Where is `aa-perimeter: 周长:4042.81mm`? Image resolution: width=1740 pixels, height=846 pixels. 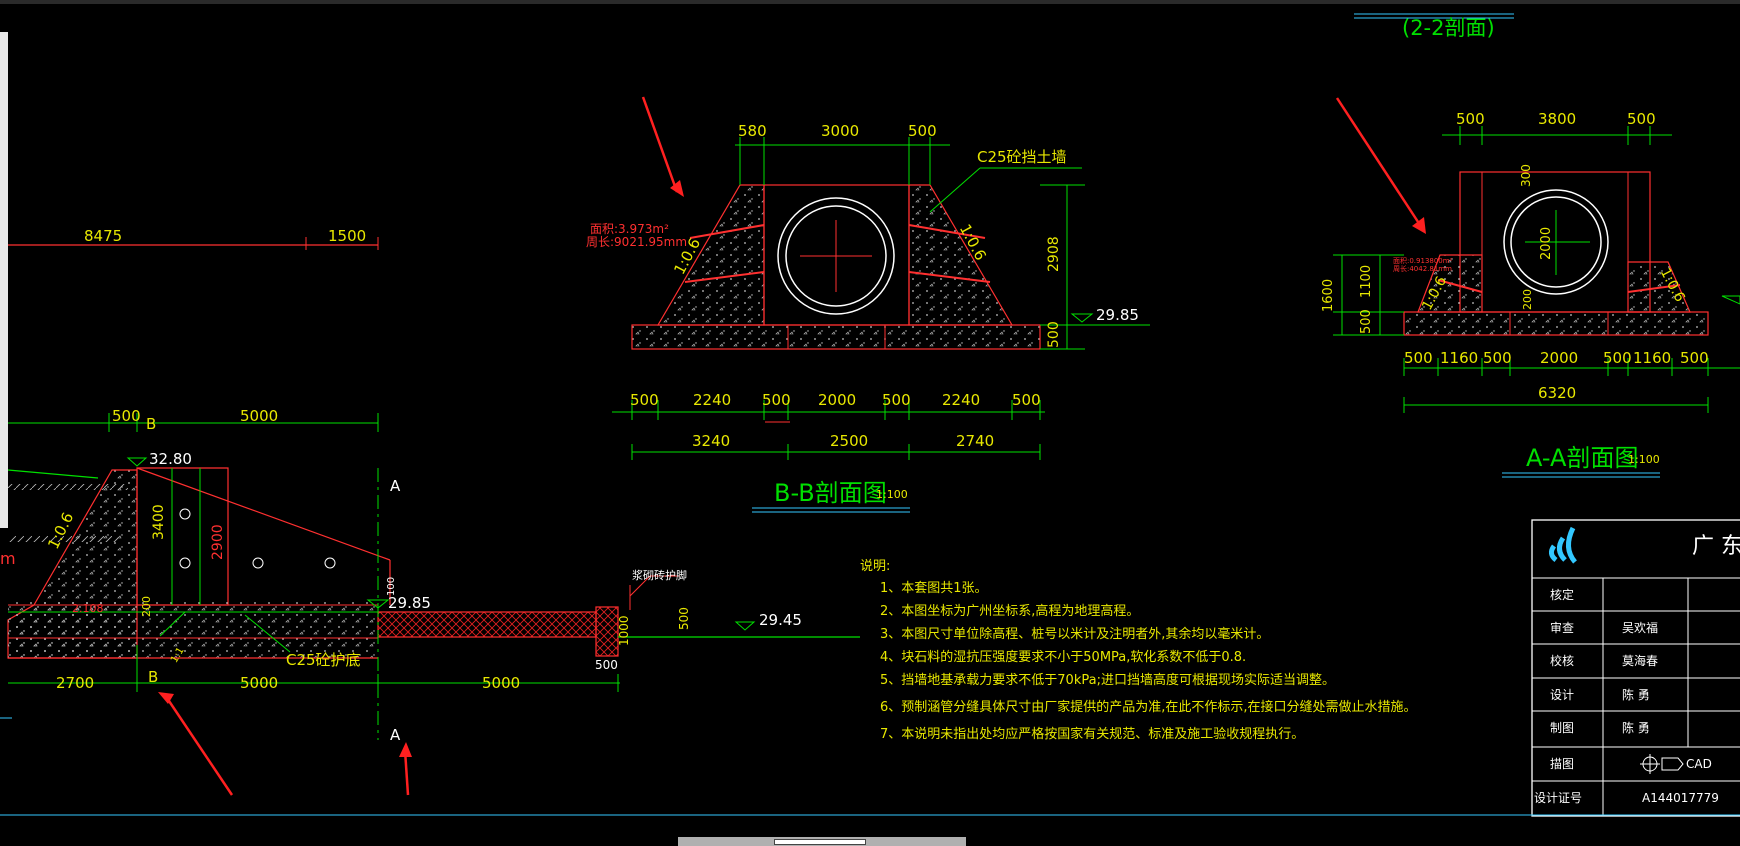 aa-perimeter: 周长:4042.81mm is located at coordinates (1422, 269).